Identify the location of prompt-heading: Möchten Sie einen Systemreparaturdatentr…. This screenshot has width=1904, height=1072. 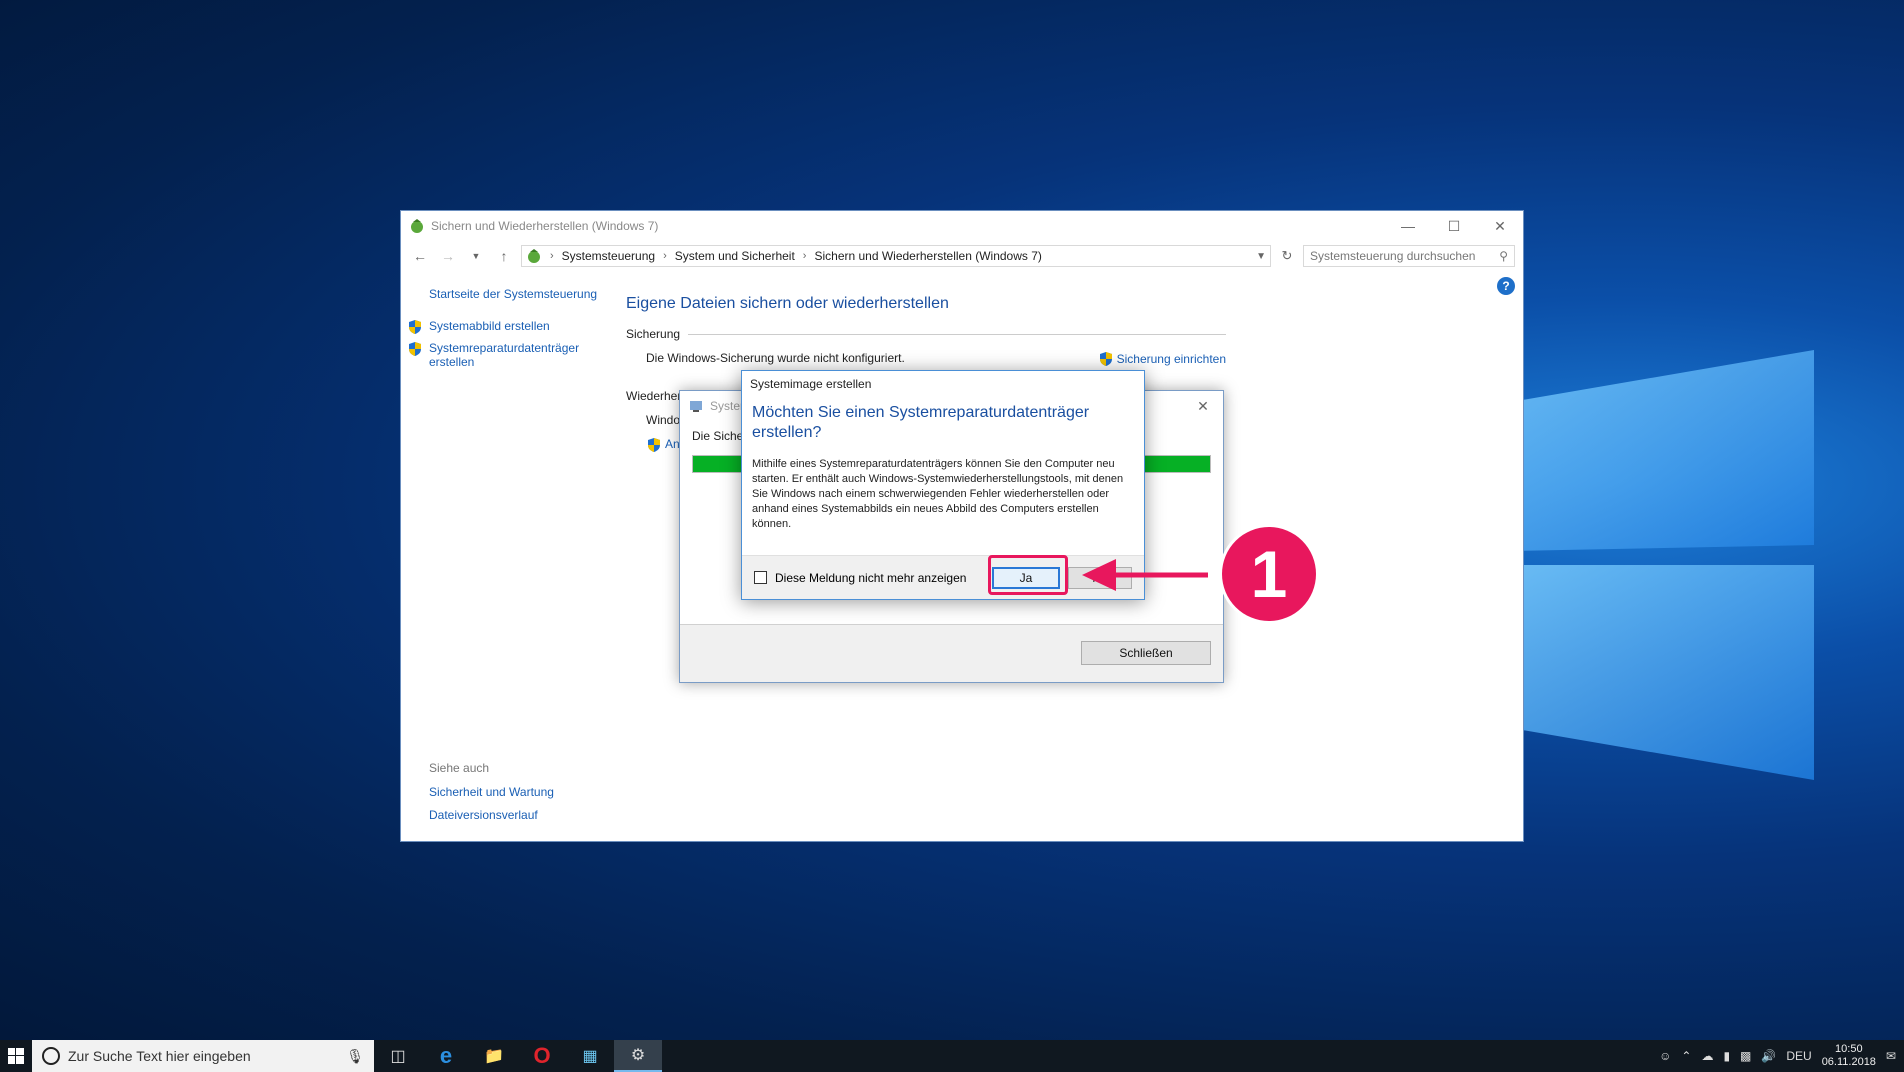
(921, 422).